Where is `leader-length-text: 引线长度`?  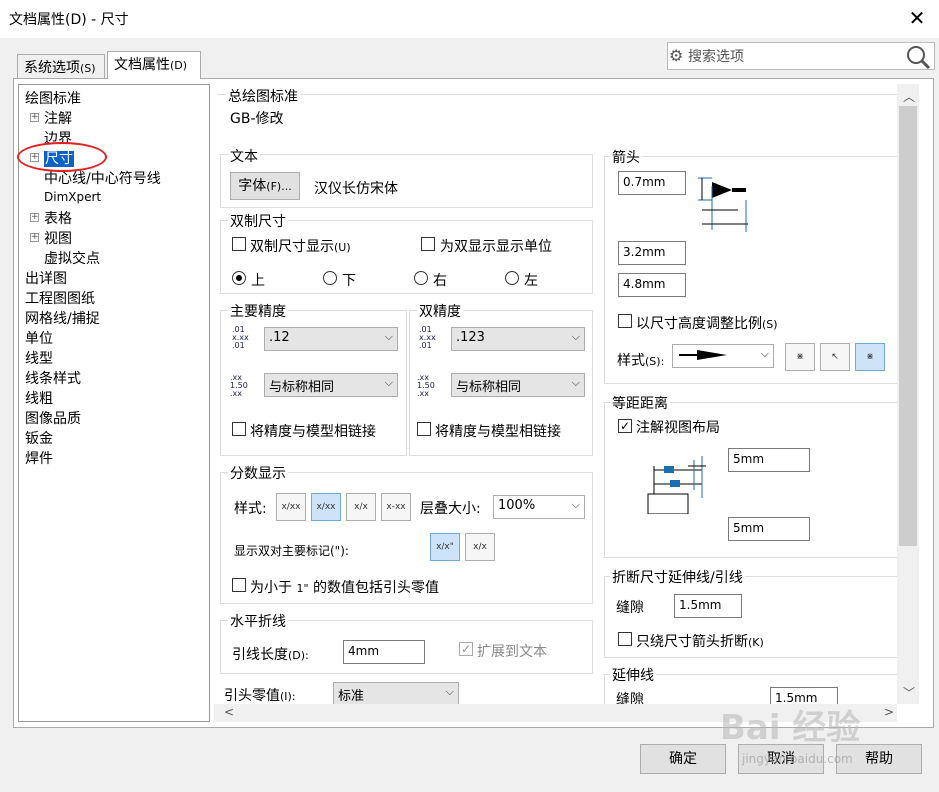 leader-length-text: 引线长度 is located at coordinates (260, 655).